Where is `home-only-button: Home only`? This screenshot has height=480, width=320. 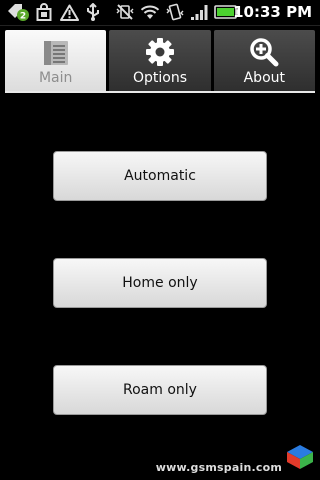 home-only-button: Home only is located at coordinates (160, 283).